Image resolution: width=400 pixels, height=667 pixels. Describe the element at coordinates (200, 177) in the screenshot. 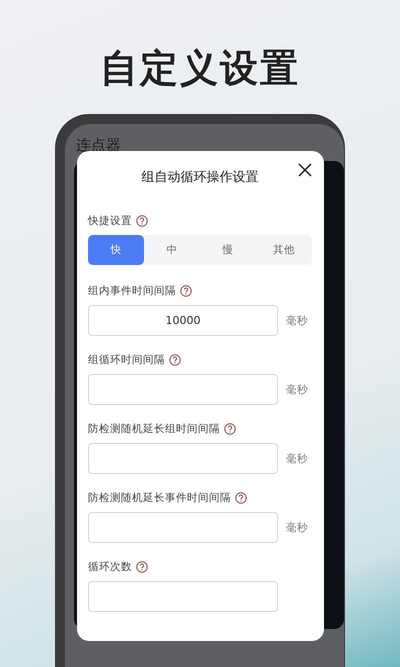

I see `dialog-title: 组自动循环操作设置` at that location.